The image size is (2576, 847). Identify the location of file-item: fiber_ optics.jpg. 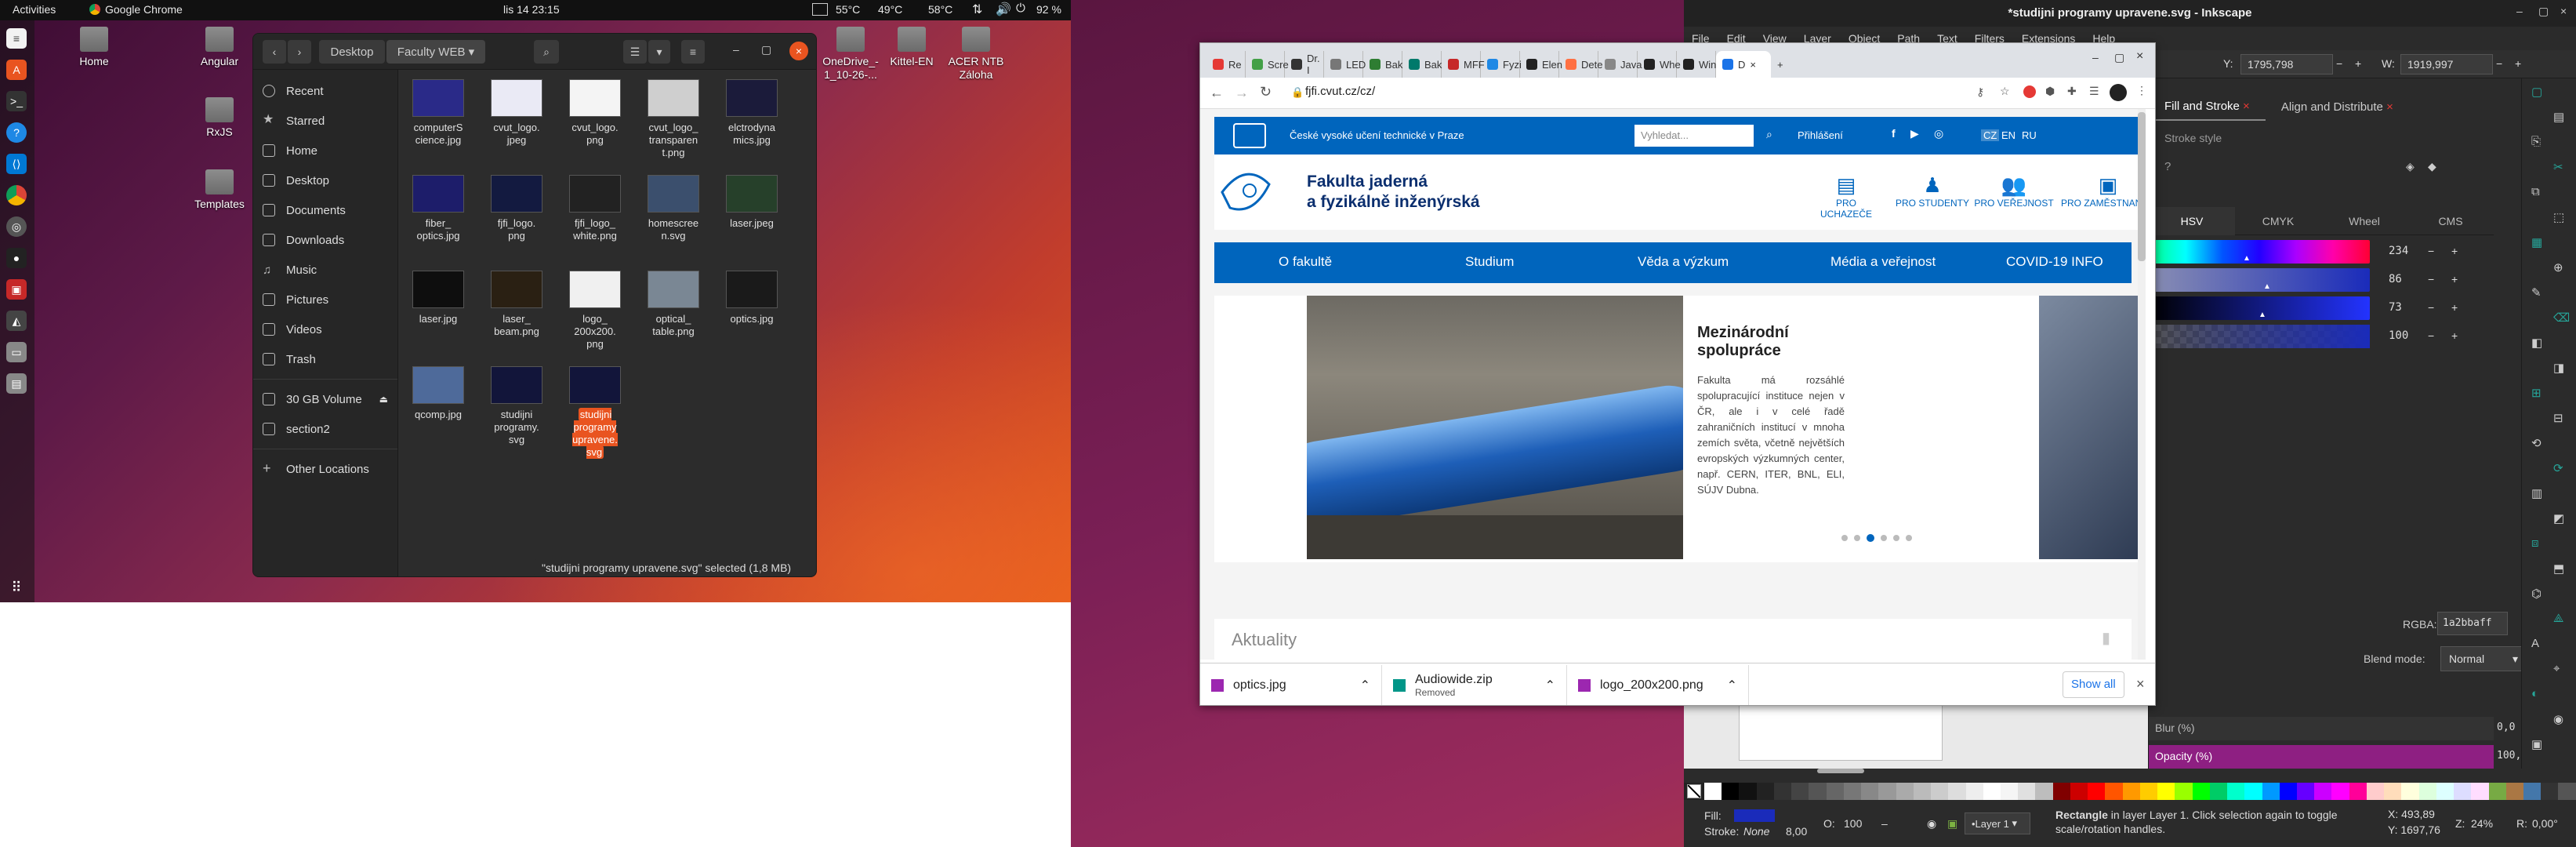
(439, 208).